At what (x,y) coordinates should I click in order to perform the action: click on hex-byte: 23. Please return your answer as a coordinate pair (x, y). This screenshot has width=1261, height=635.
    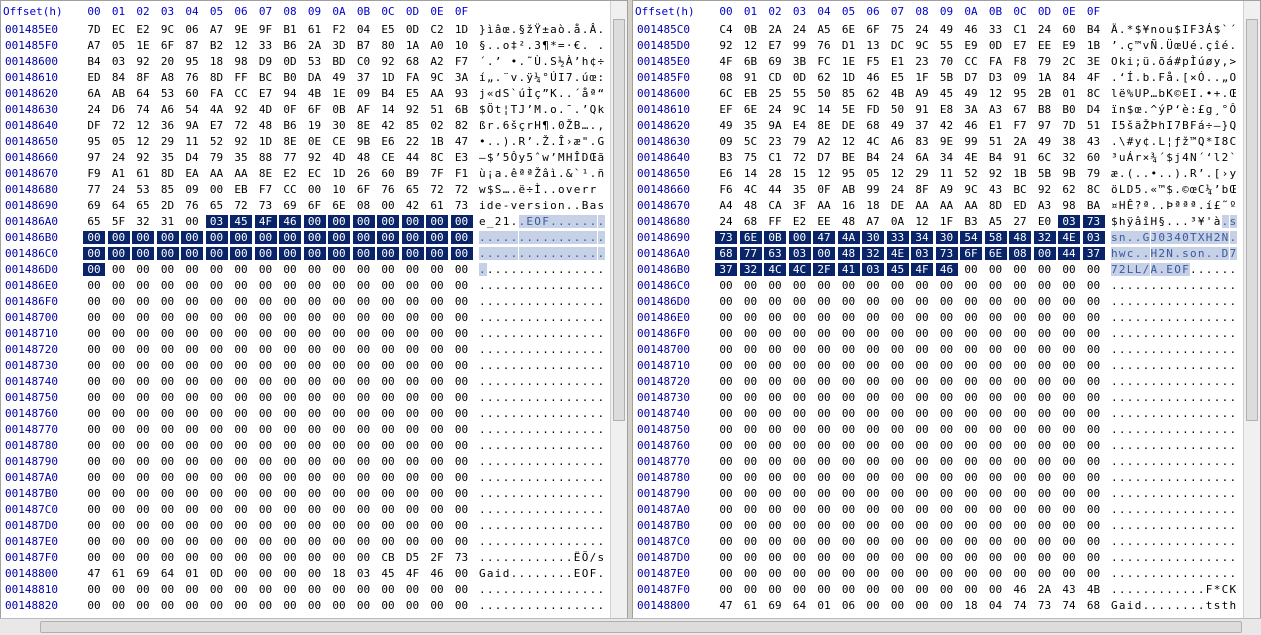
    Looking at the image, I should click on (922, 61).